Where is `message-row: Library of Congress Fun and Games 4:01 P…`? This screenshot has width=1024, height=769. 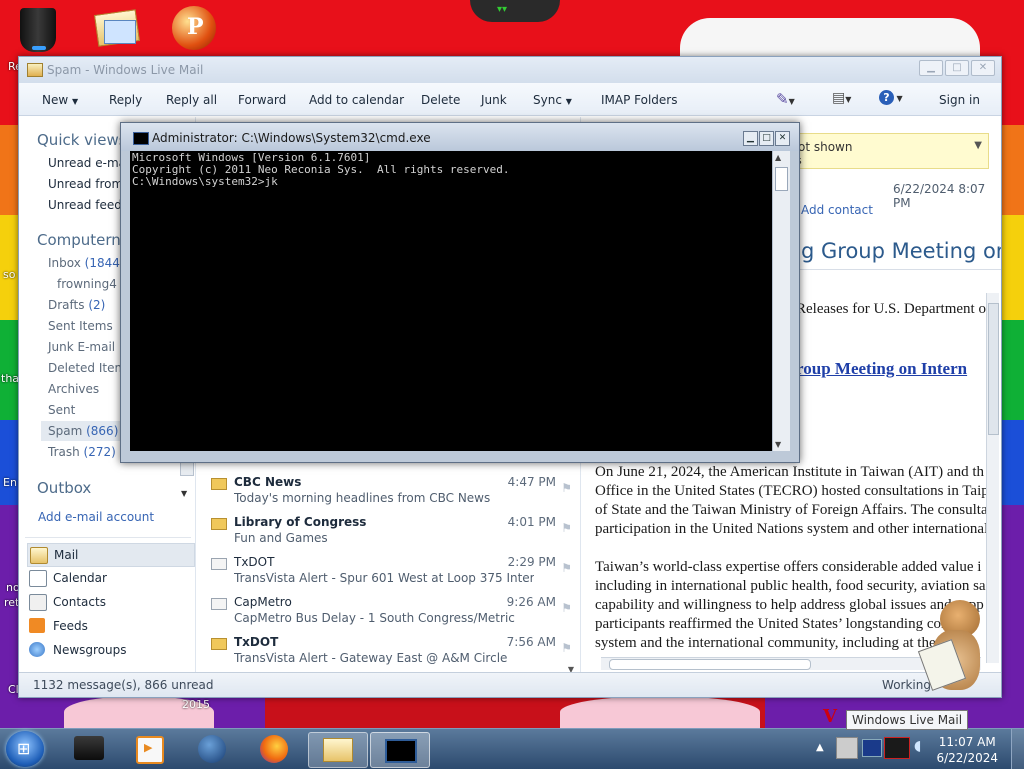 message-row: Library of Congress Fun and Games 4:01 P… is located at coordinates (388, 531).